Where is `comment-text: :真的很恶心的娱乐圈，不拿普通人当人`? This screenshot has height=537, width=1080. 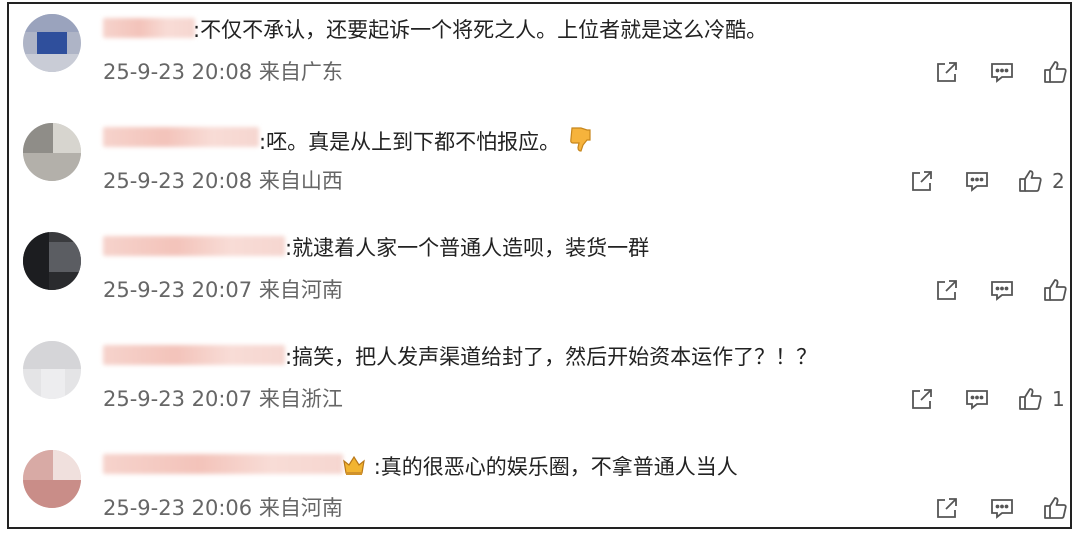 comment-text: :真的很恶心的娱乐圈，不拿普通人当人 is located at coordinates (539, 468).